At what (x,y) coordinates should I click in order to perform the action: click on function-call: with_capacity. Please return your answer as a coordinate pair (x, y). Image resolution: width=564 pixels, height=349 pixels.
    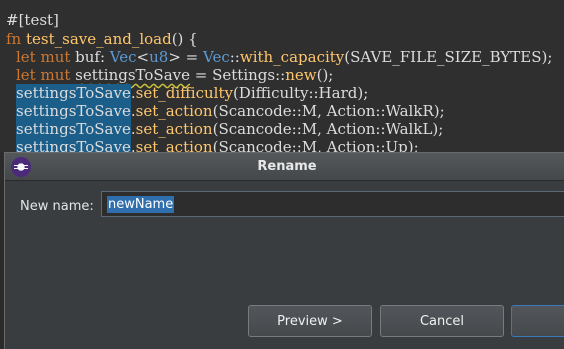
    Looking at the image, I should click on (292, 57).